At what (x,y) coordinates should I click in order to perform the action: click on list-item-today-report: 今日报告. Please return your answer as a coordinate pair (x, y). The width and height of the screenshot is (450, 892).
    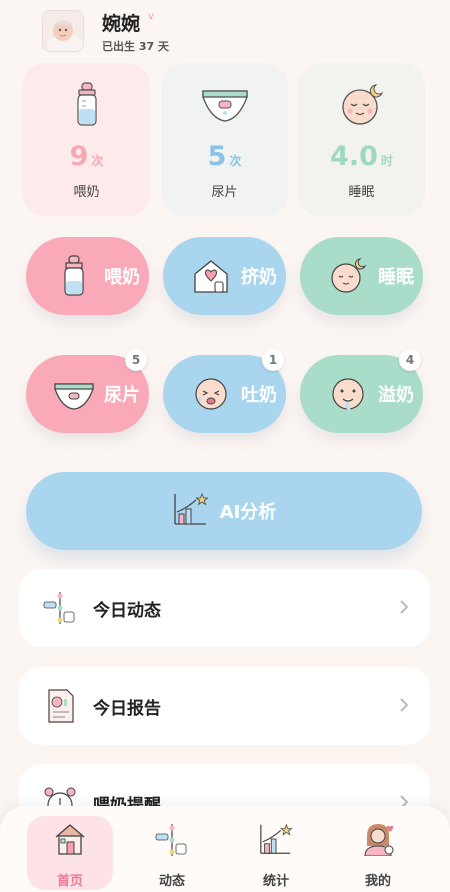
    Looking at the image, I should click on (224, 706).